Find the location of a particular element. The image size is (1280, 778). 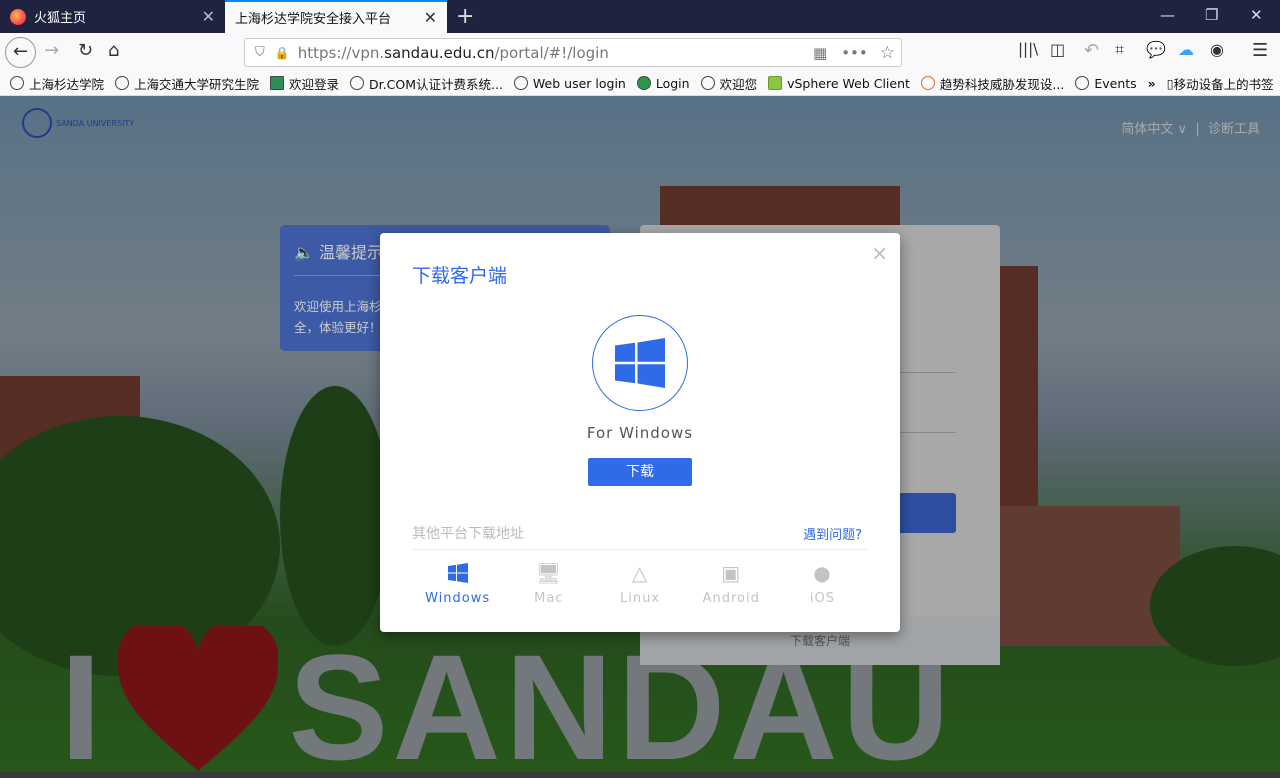

vsphere-icon is located at coordinates (775, 83).